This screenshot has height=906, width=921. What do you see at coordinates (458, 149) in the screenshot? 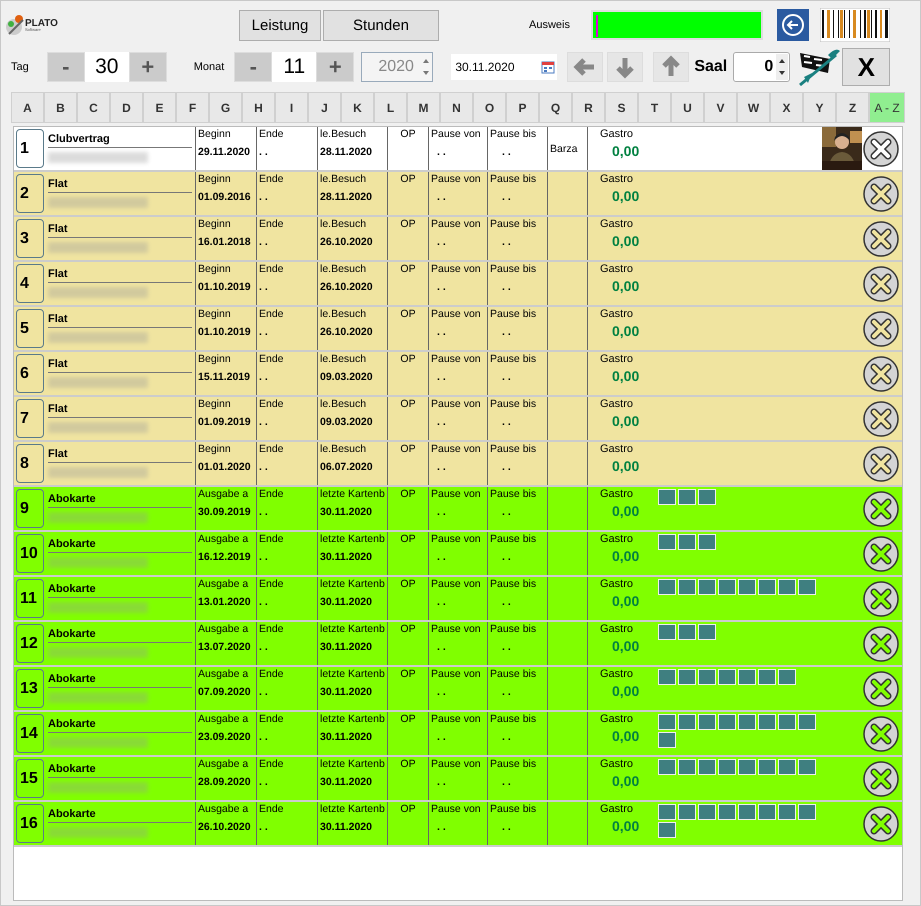
I see `member-row: 1 Clubvertrag Beginn 29.11.2020 Ende . . le.Besuch 28.11.2020 OP Pause von . . Pause bis . . Barza Gastro 0,00` at bounding box center [458, 149].